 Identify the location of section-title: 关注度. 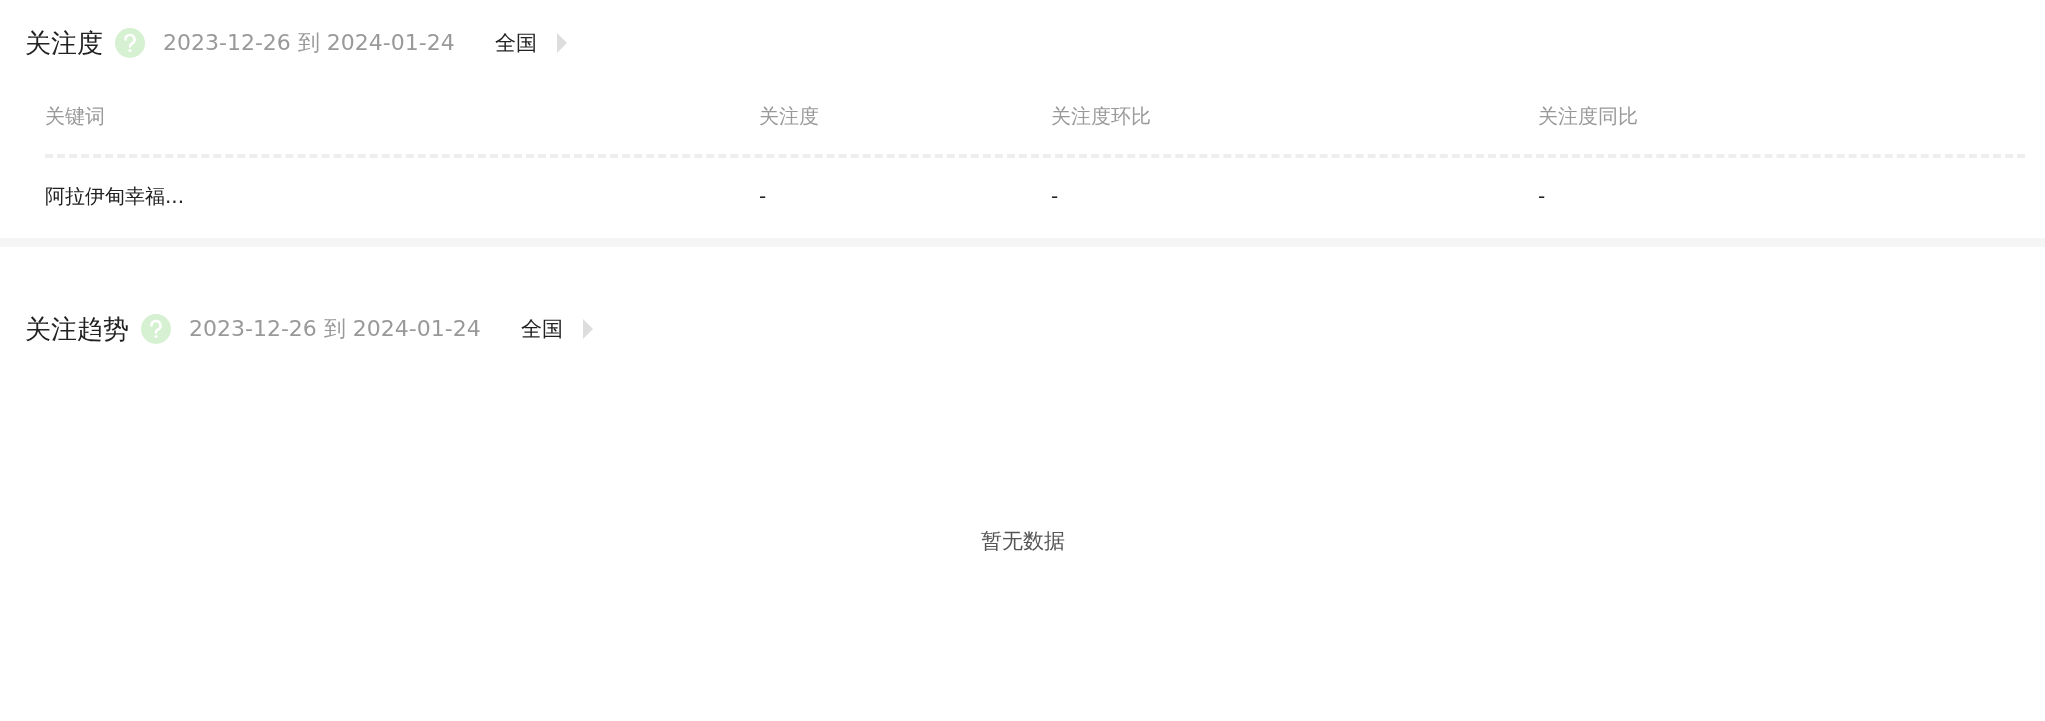
(64, 43).